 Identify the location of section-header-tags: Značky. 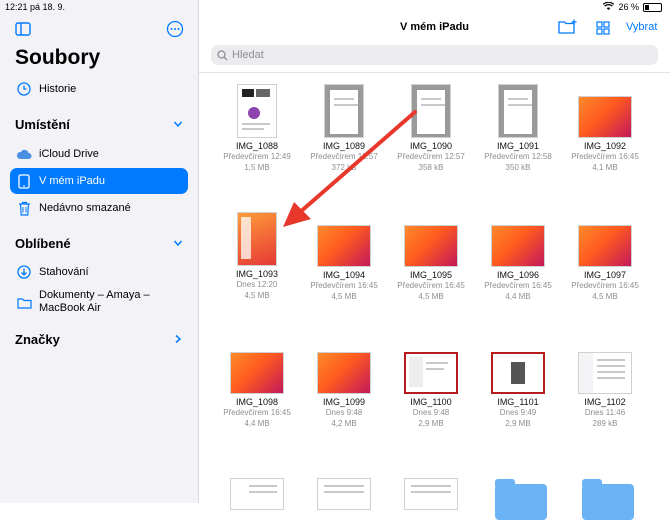
(37, 339).